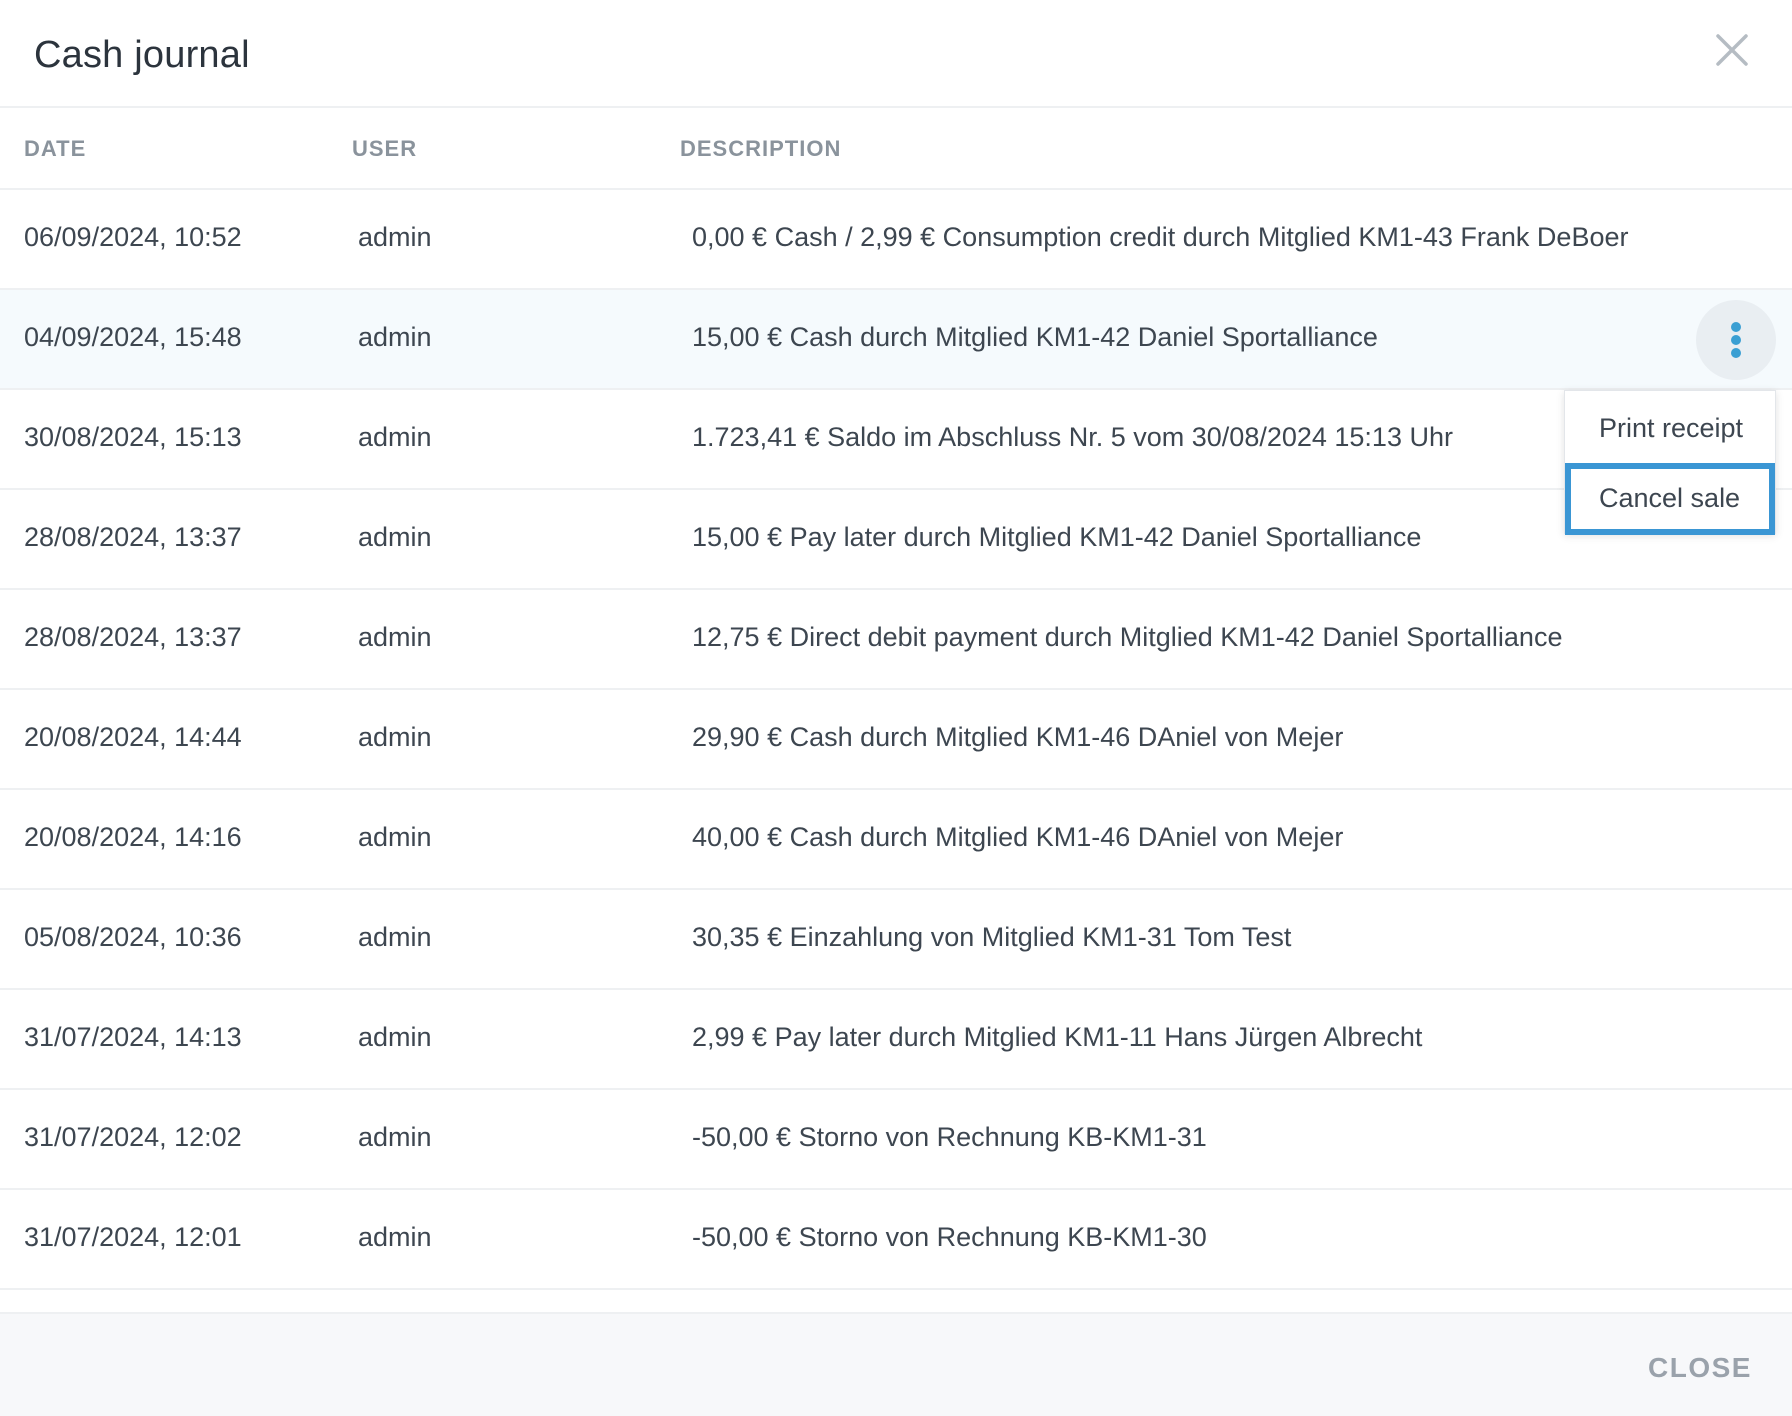 The height and width of the screenshot is (1416, 1792). Describe the element at coordinates (133, 337) in the screenshot. I see `row-date: 04/09/2024, 15:48` at that location.